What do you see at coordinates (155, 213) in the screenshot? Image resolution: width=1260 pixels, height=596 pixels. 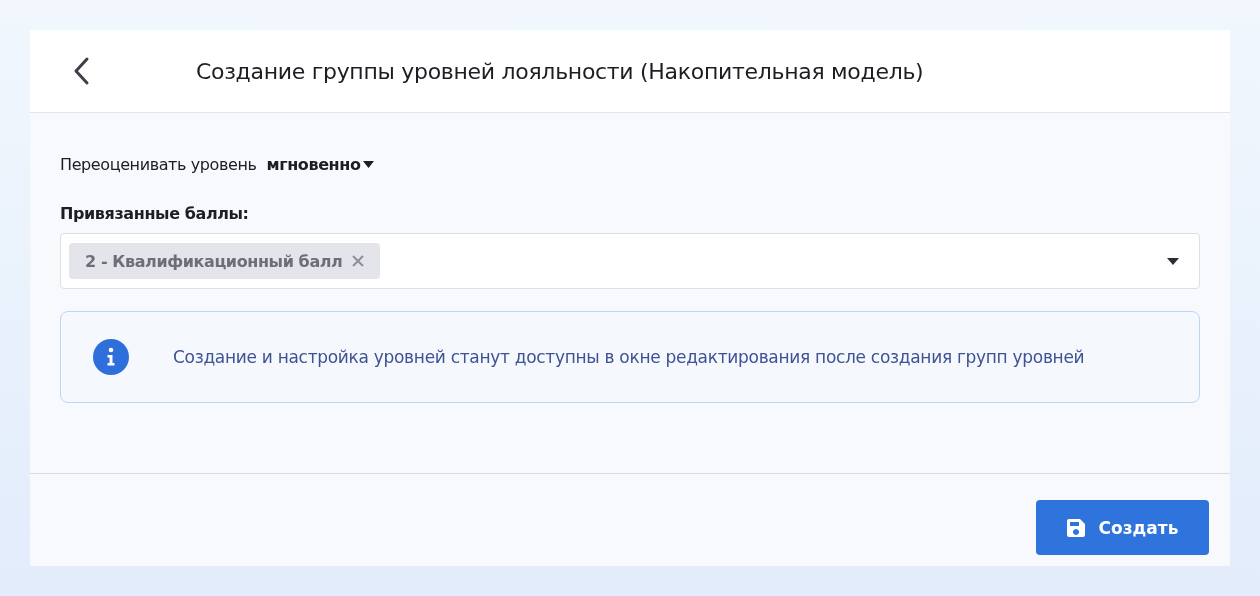 I see `field-label: Привязанные баллы:` at bounding box center [155, 213].